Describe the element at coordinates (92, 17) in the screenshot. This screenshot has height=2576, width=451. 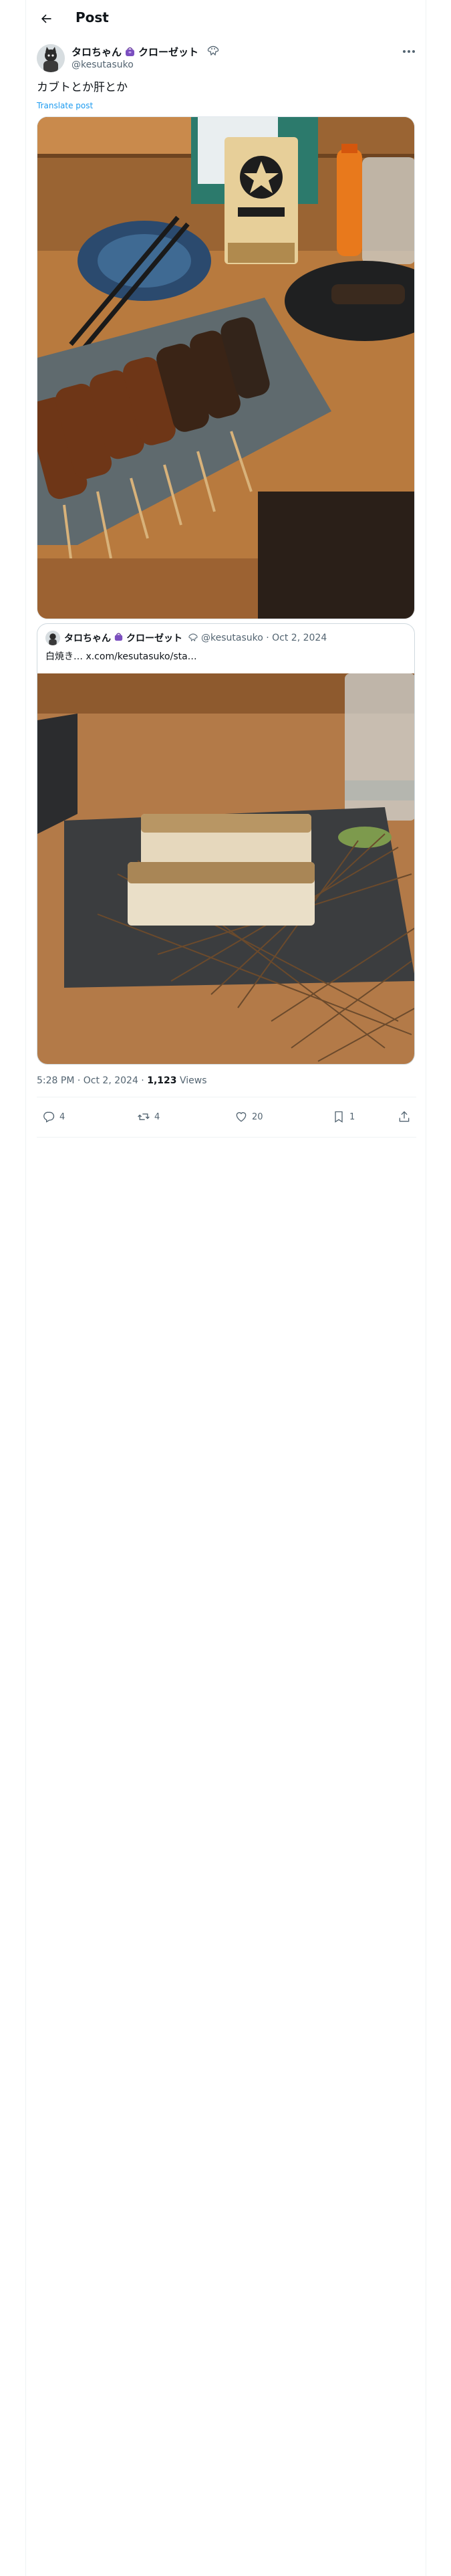
I see `page-title: Post` at that location.